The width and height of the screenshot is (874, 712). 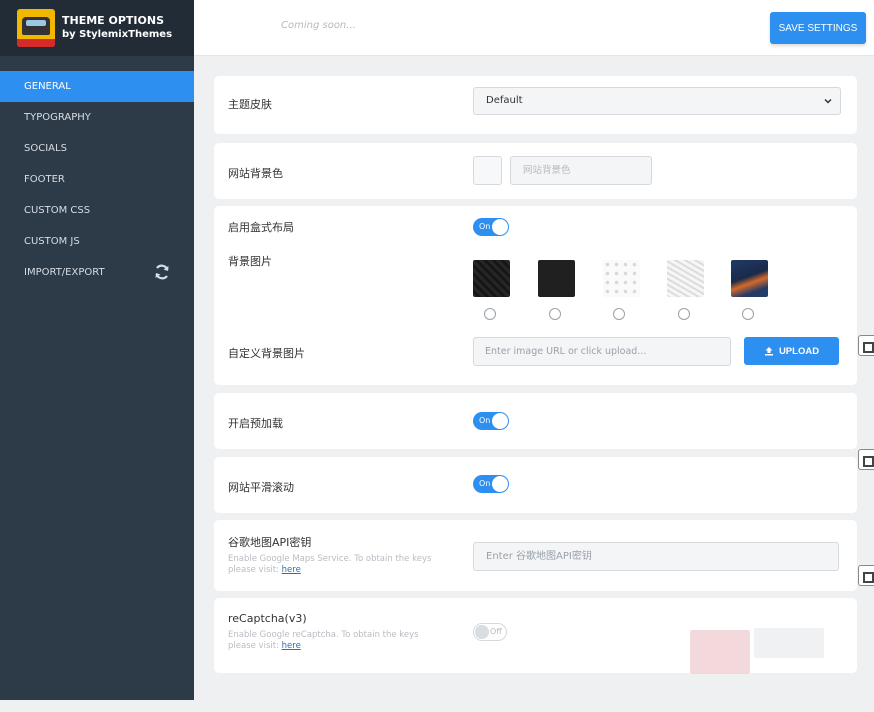 What do you see at coordinates (504, 100) in the screenshot?
I see `skin-select-value: Default` at bounding box center [504, 100].